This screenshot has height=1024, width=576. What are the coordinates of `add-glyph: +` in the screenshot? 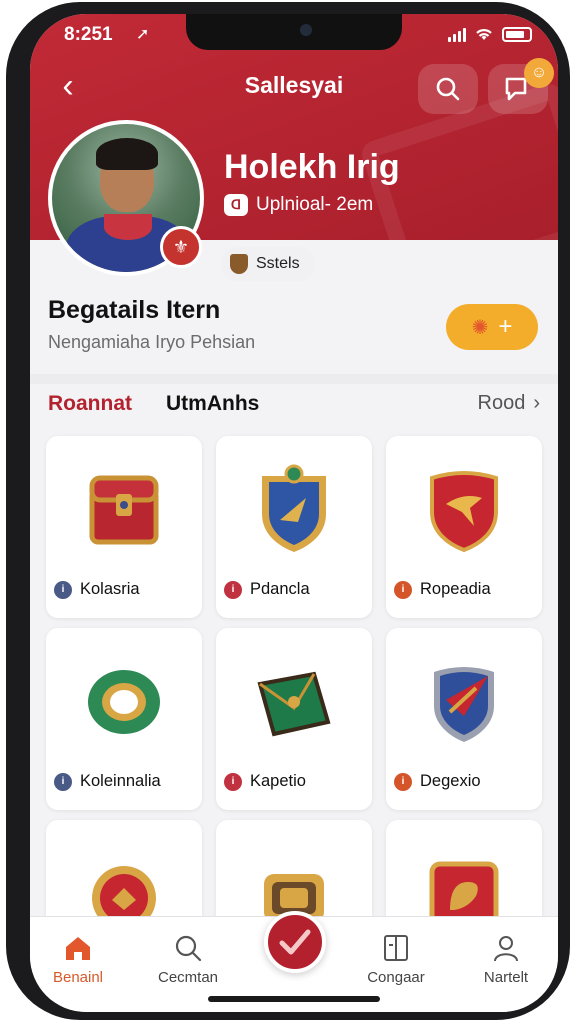 It's located at (505, 326).